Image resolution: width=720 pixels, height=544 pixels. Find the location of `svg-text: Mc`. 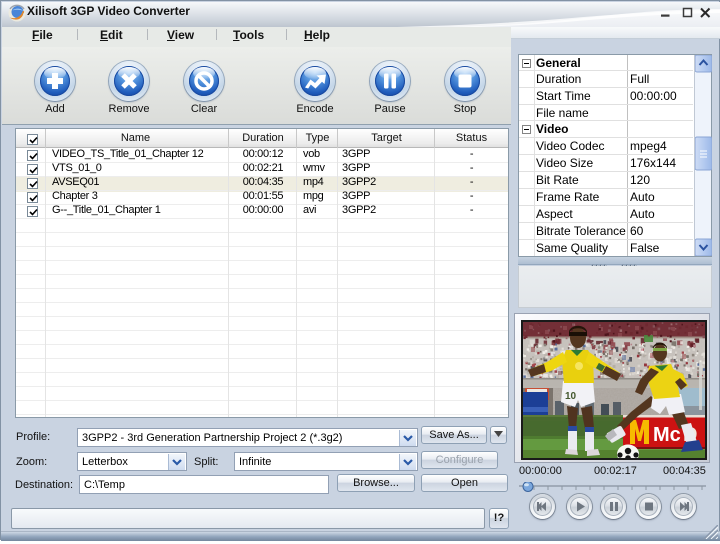

svg-text: Mc is located at coordinates (667, 435).